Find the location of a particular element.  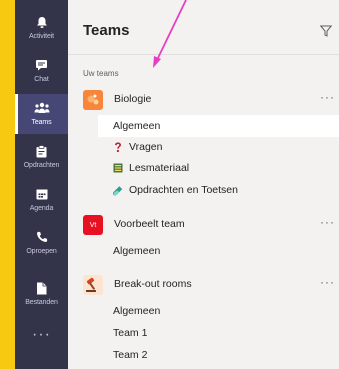

team-name: Voorbeelt team is located at coordinates (149, 224).